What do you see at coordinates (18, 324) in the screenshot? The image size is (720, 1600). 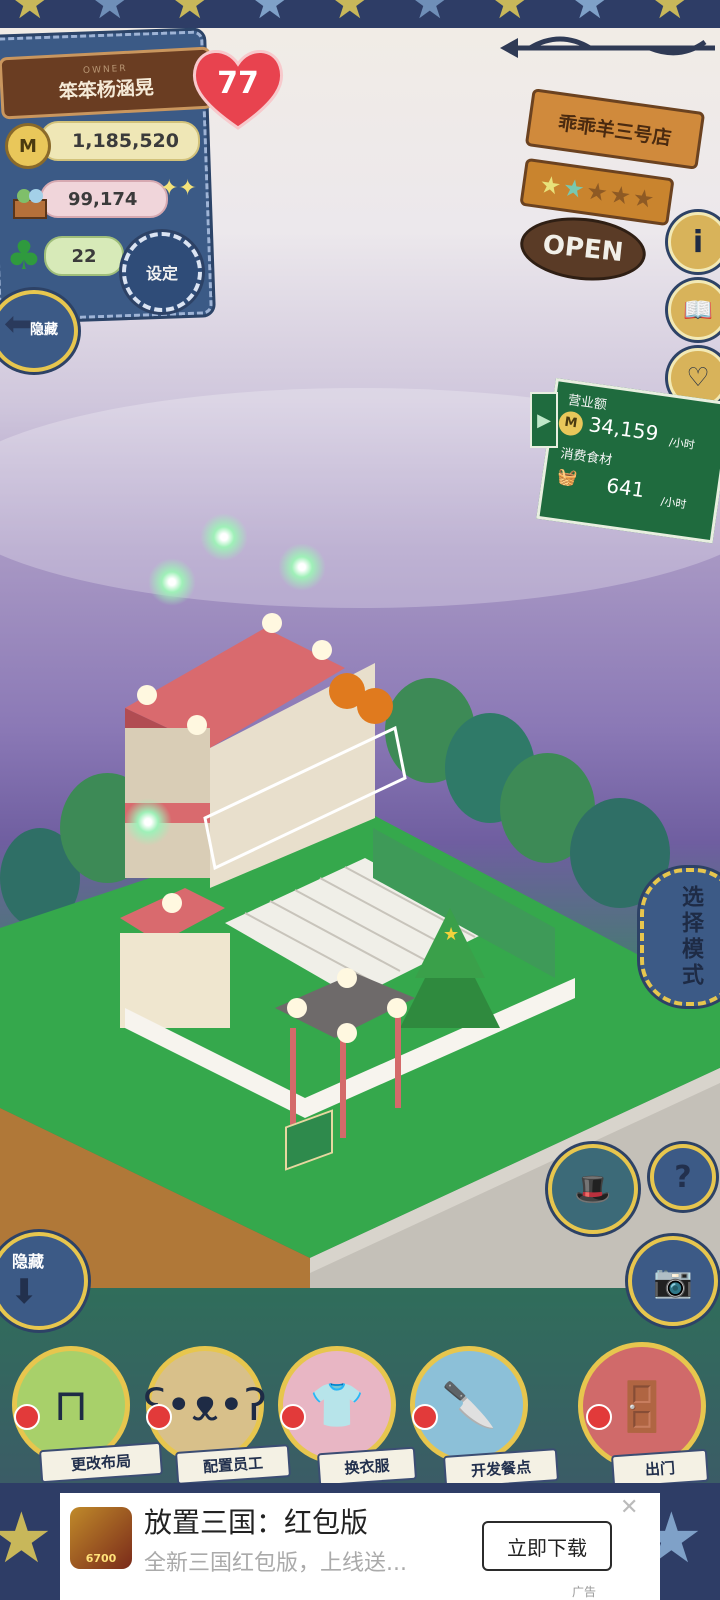 I see `arrow-left-icon: ⬅` at bounding box center [18, 324].